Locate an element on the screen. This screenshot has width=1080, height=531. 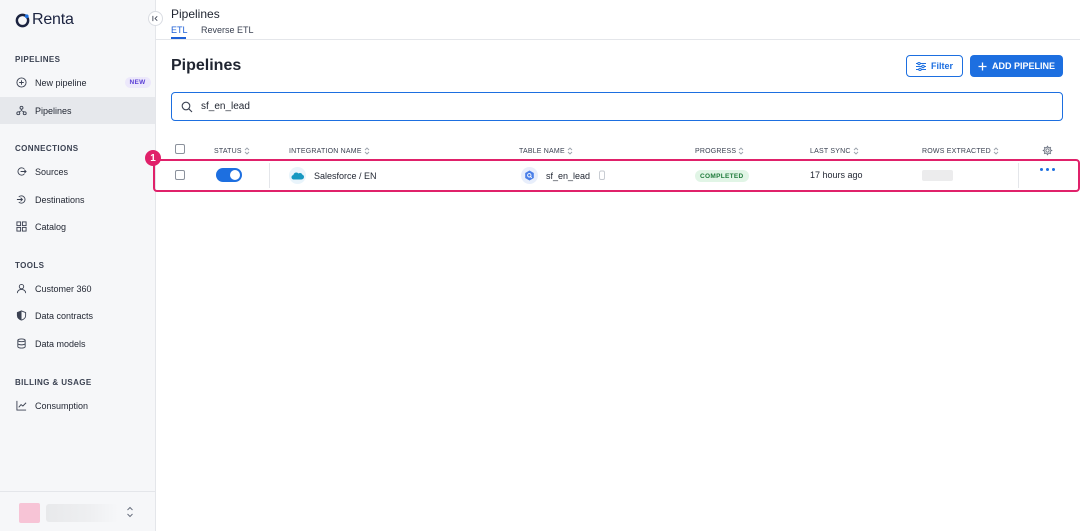
account-switcher is located at coordinates (77, 511).